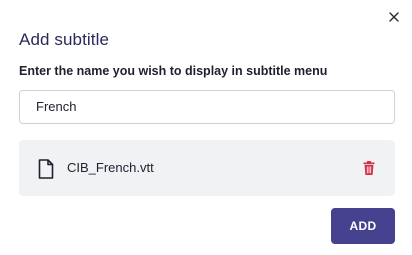  Describe the element at coordinates (110, 167) in the screenshot. I see `subtitle-file-name: CIB_French.vtt` at that location.